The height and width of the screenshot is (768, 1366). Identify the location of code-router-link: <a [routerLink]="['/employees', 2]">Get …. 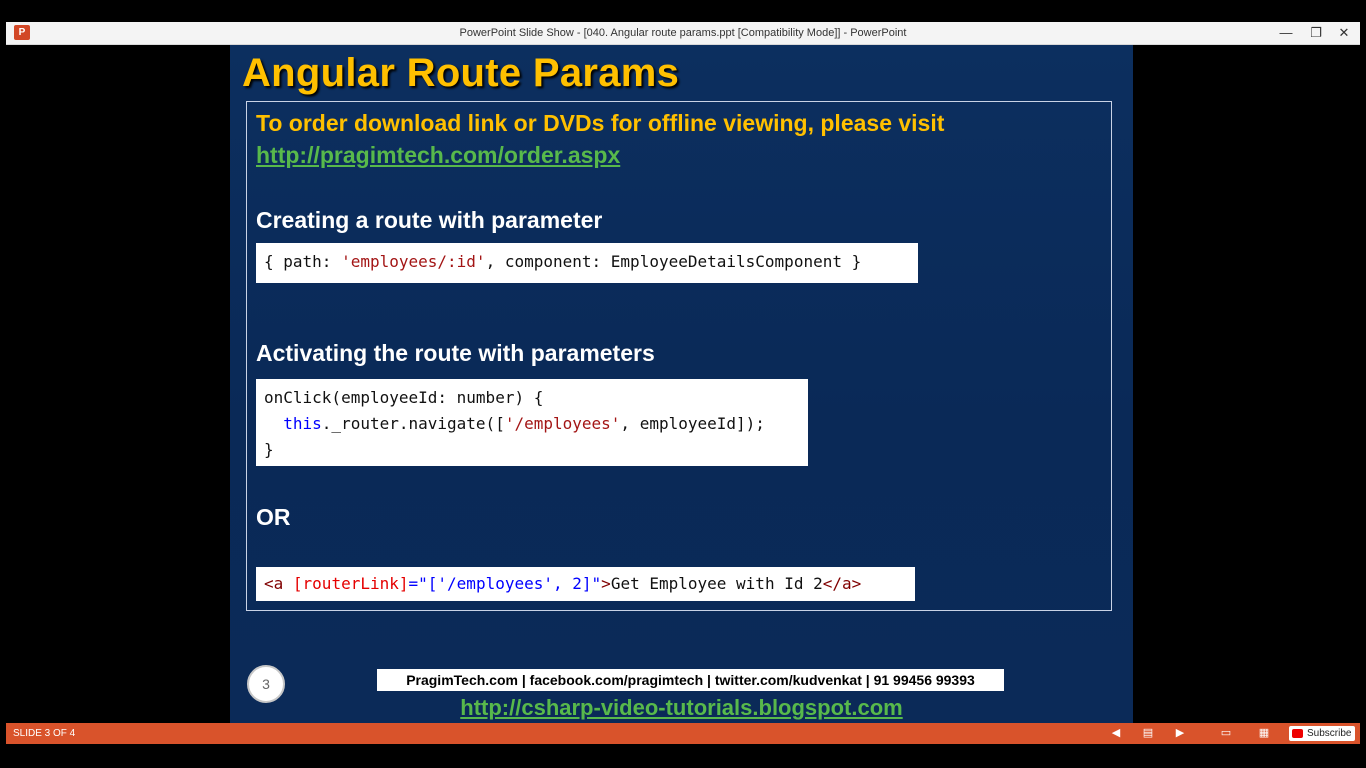
(585, 584).